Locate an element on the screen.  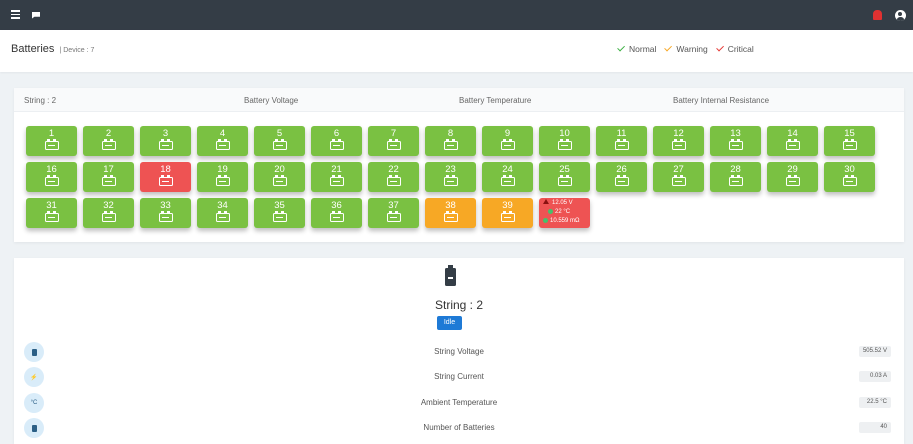
flag-icon is located at coordinates (36, 15).